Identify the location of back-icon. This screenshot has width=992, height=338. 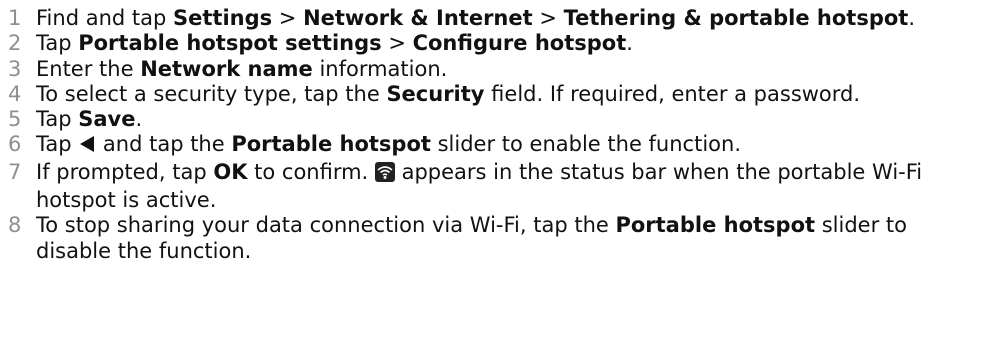
(87, 146).